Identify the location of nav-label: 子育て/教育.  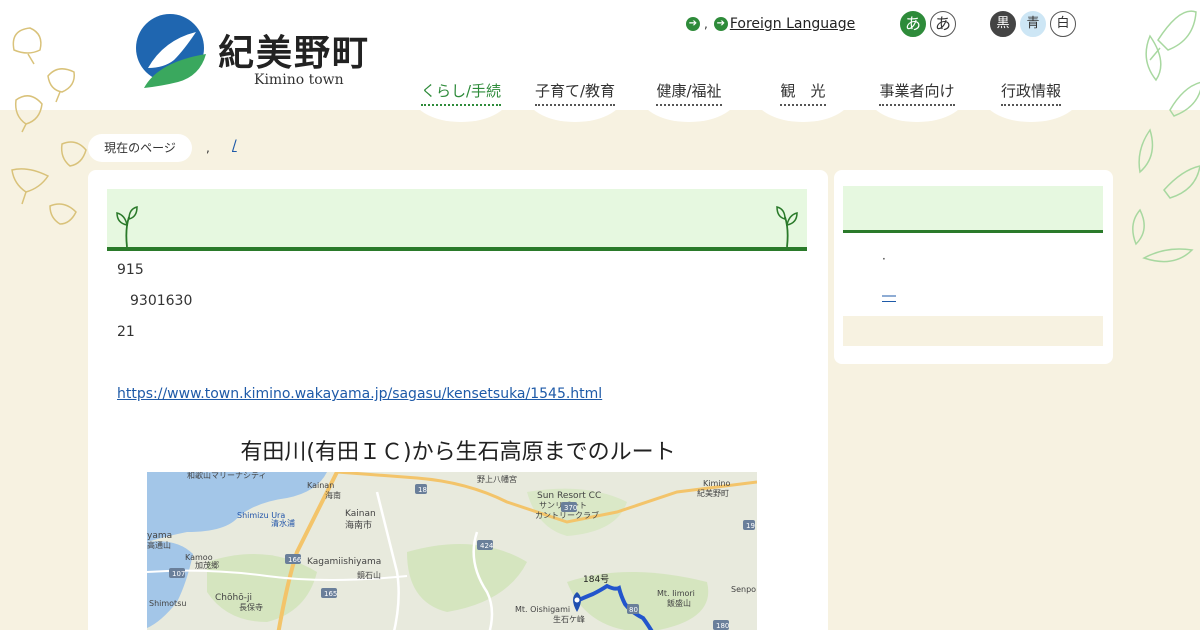
(575, 93).